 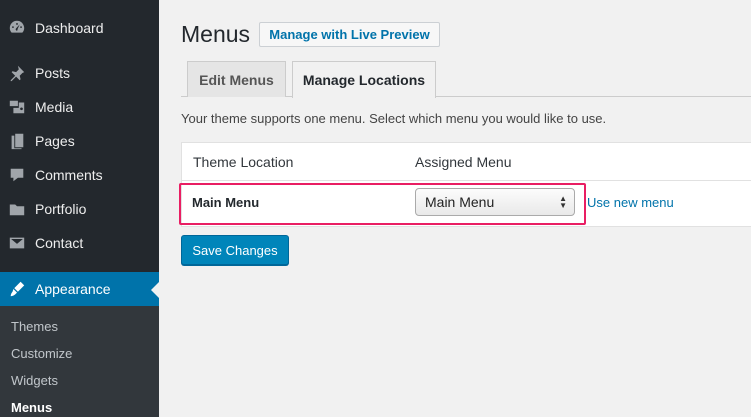 I want to click on sidebar-item-label: Media, so click(x=54, y=107).